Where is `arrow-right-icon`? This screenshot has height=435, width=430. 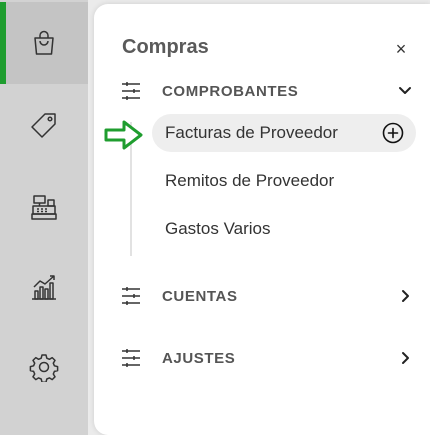
arrow-right-icon is located at coordinates (123, 135).